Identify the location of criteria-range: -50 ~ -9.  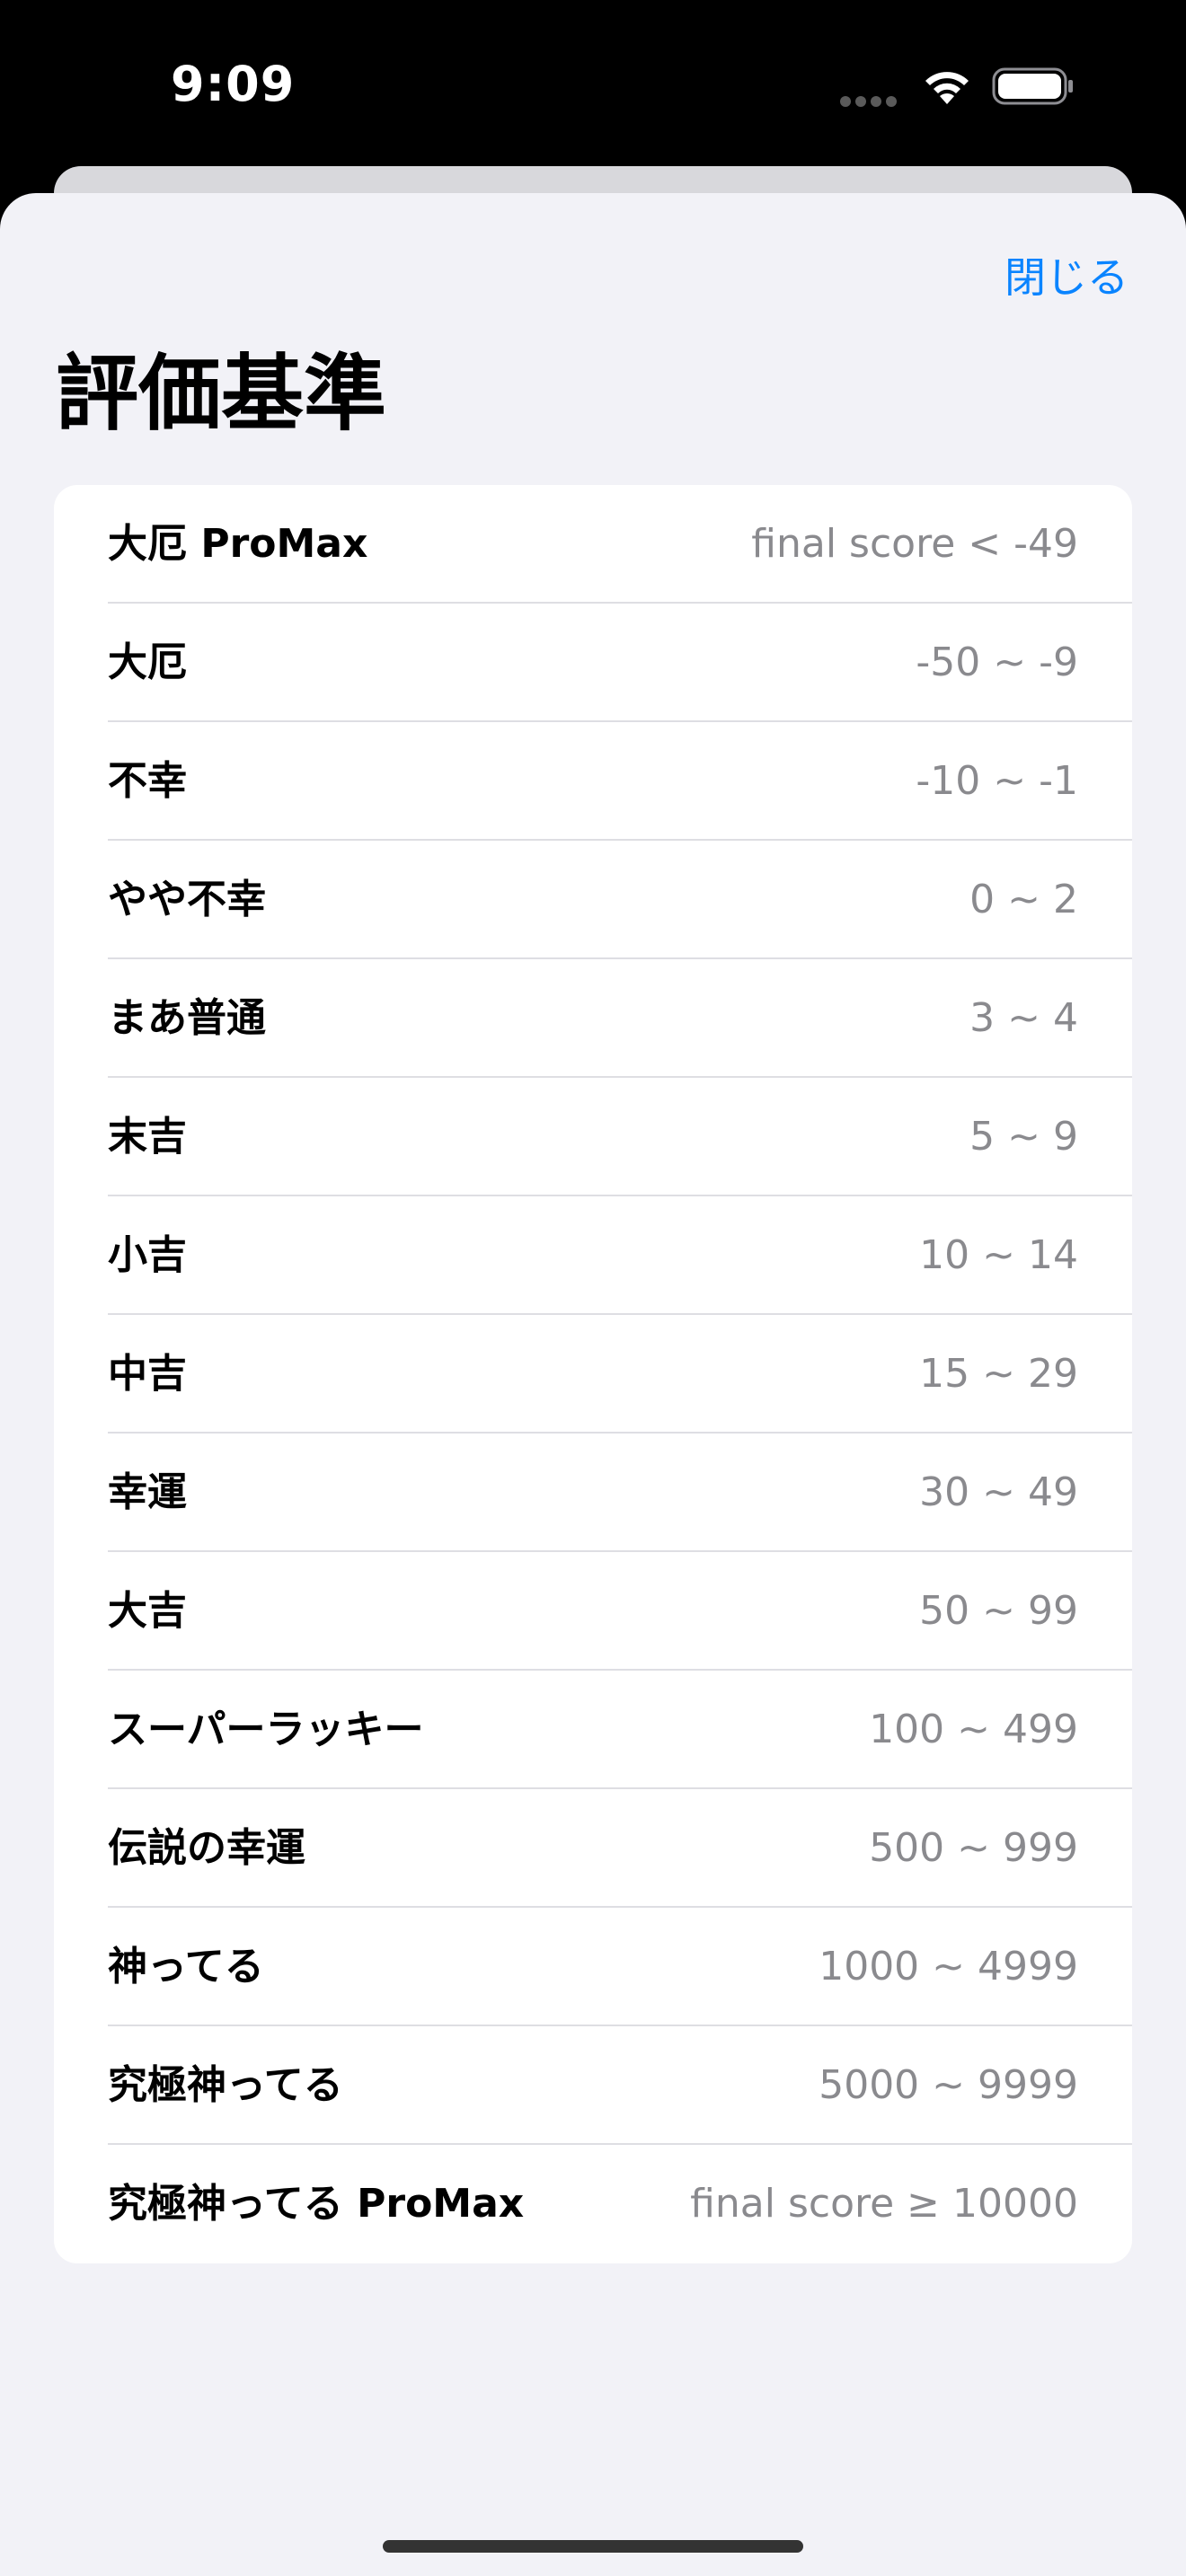
(997, 662).